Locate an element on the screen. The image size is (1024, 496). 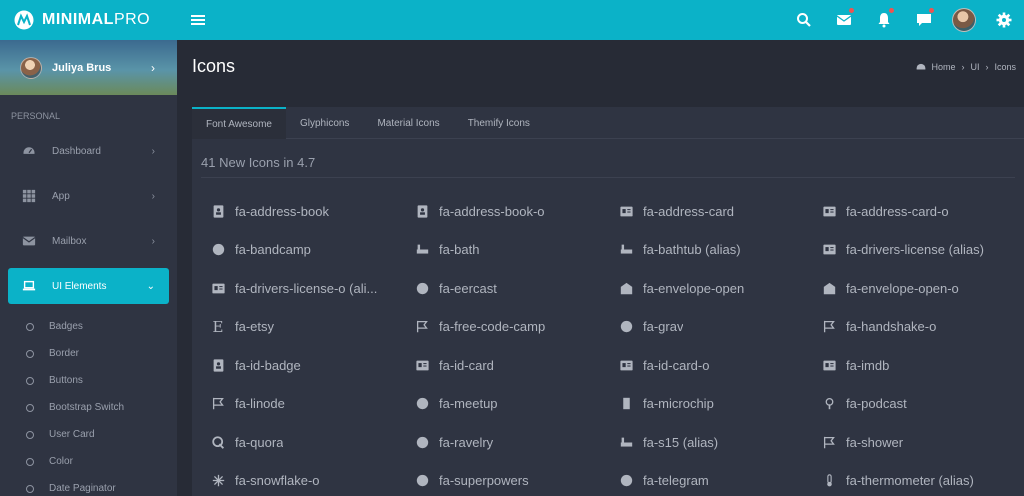
bath-icon is located at coordinates (422, 250).